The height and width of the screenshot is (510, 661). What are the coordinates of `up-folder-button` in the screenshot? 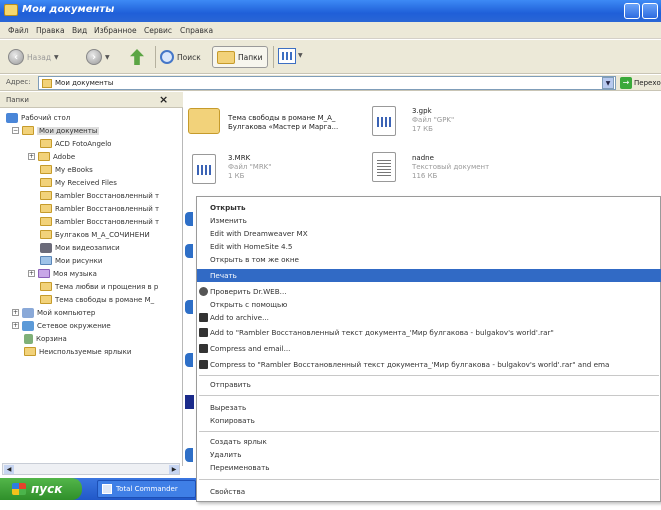 It's located at (137, 57).